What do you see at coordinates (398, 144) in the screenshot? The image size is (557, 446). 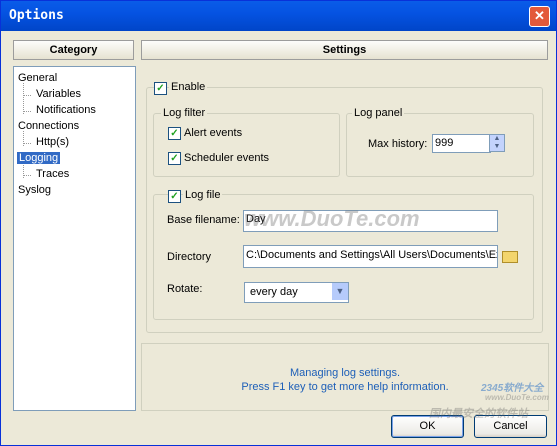 I see `max-history-label: Max history:` at bounding box center [398, 144].